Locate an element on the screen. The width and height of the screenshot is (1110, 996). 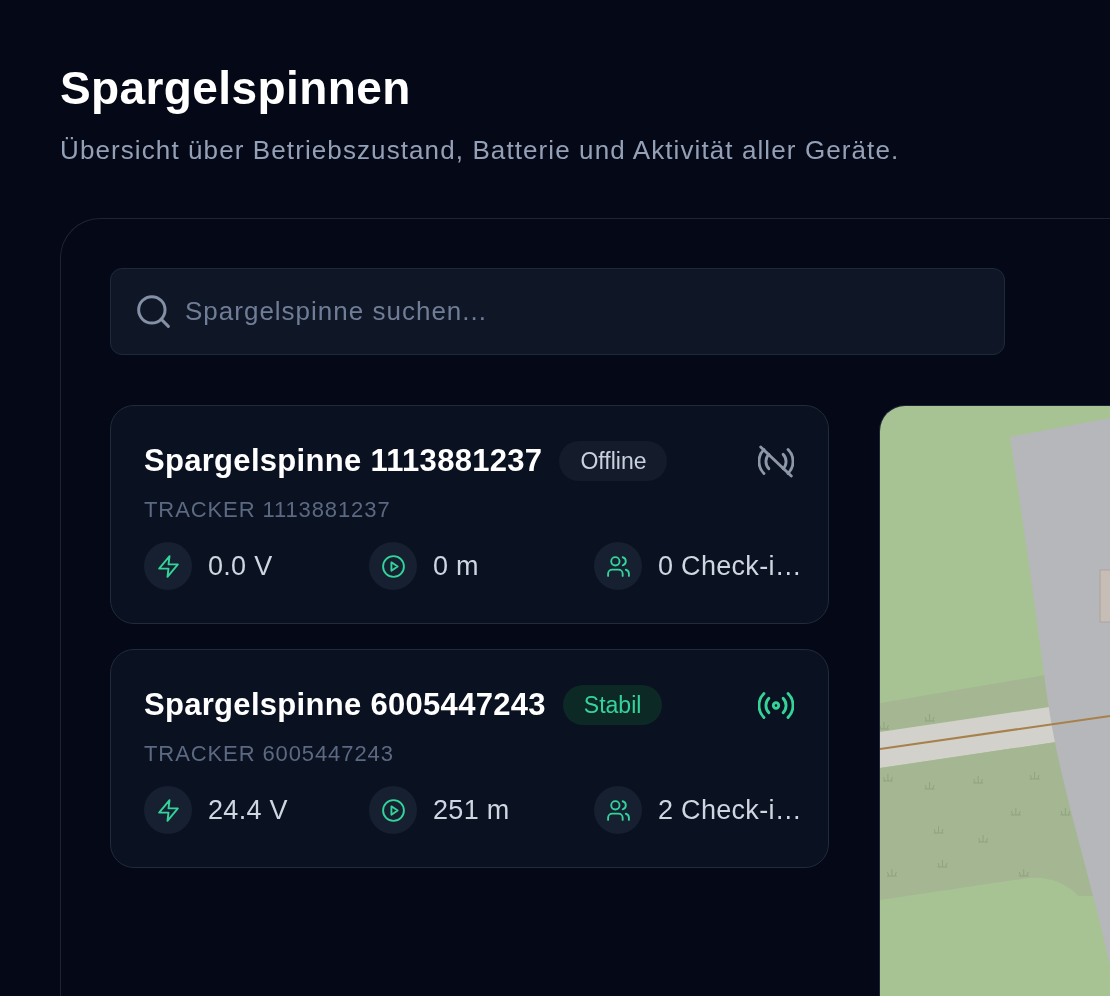
page-subtitle: Übersicht über Betriebszustand, Batterie und Aktivität aller Geräte. is located at coordinates (480, 150).